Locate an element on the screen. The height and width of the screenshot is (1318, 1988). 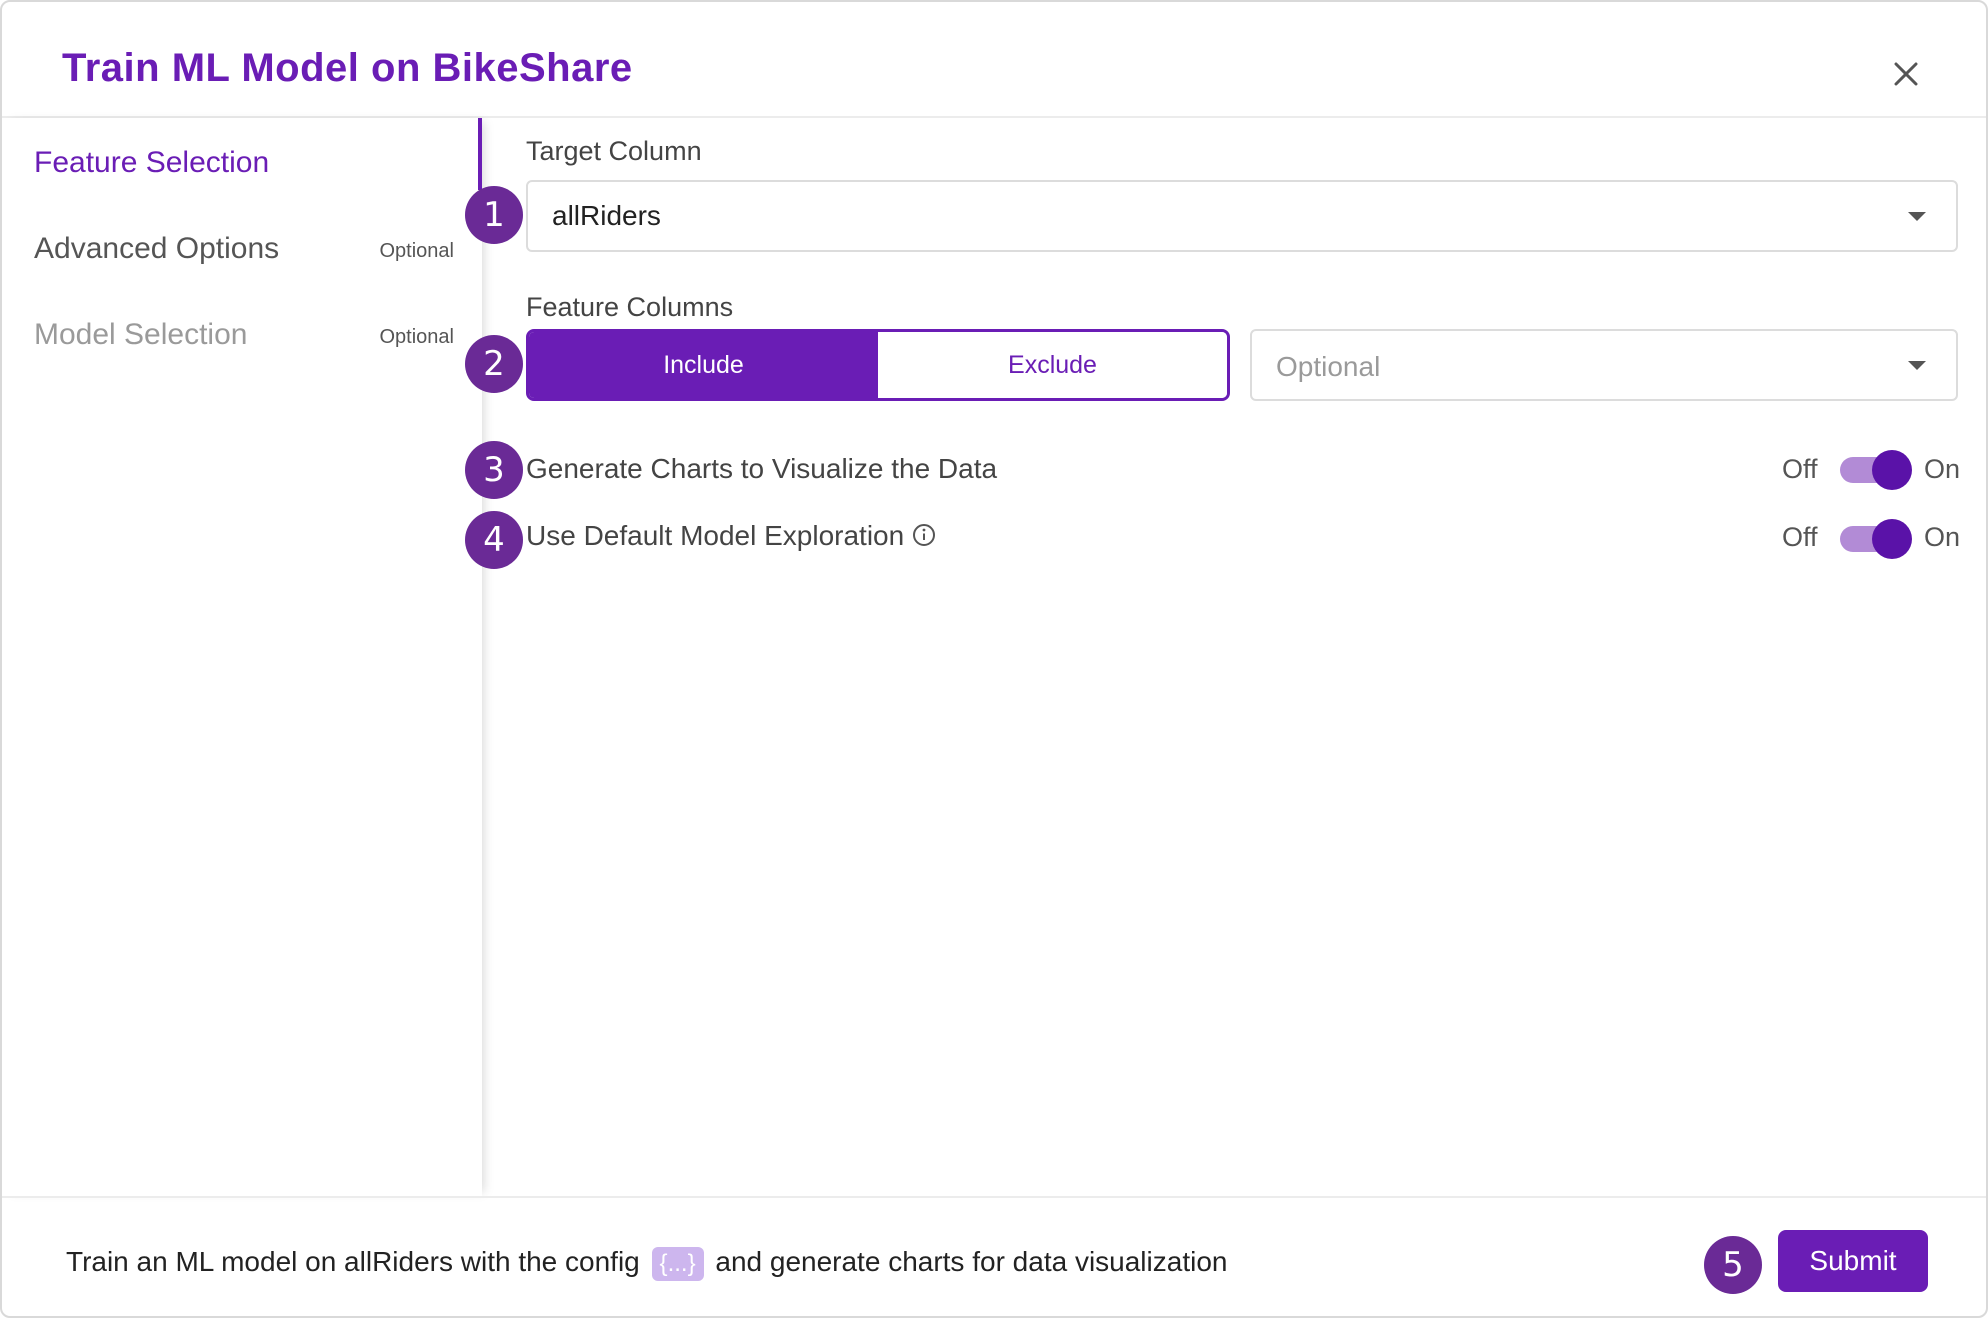
submit-button: Submit is located at coordinates (1853, 1261).